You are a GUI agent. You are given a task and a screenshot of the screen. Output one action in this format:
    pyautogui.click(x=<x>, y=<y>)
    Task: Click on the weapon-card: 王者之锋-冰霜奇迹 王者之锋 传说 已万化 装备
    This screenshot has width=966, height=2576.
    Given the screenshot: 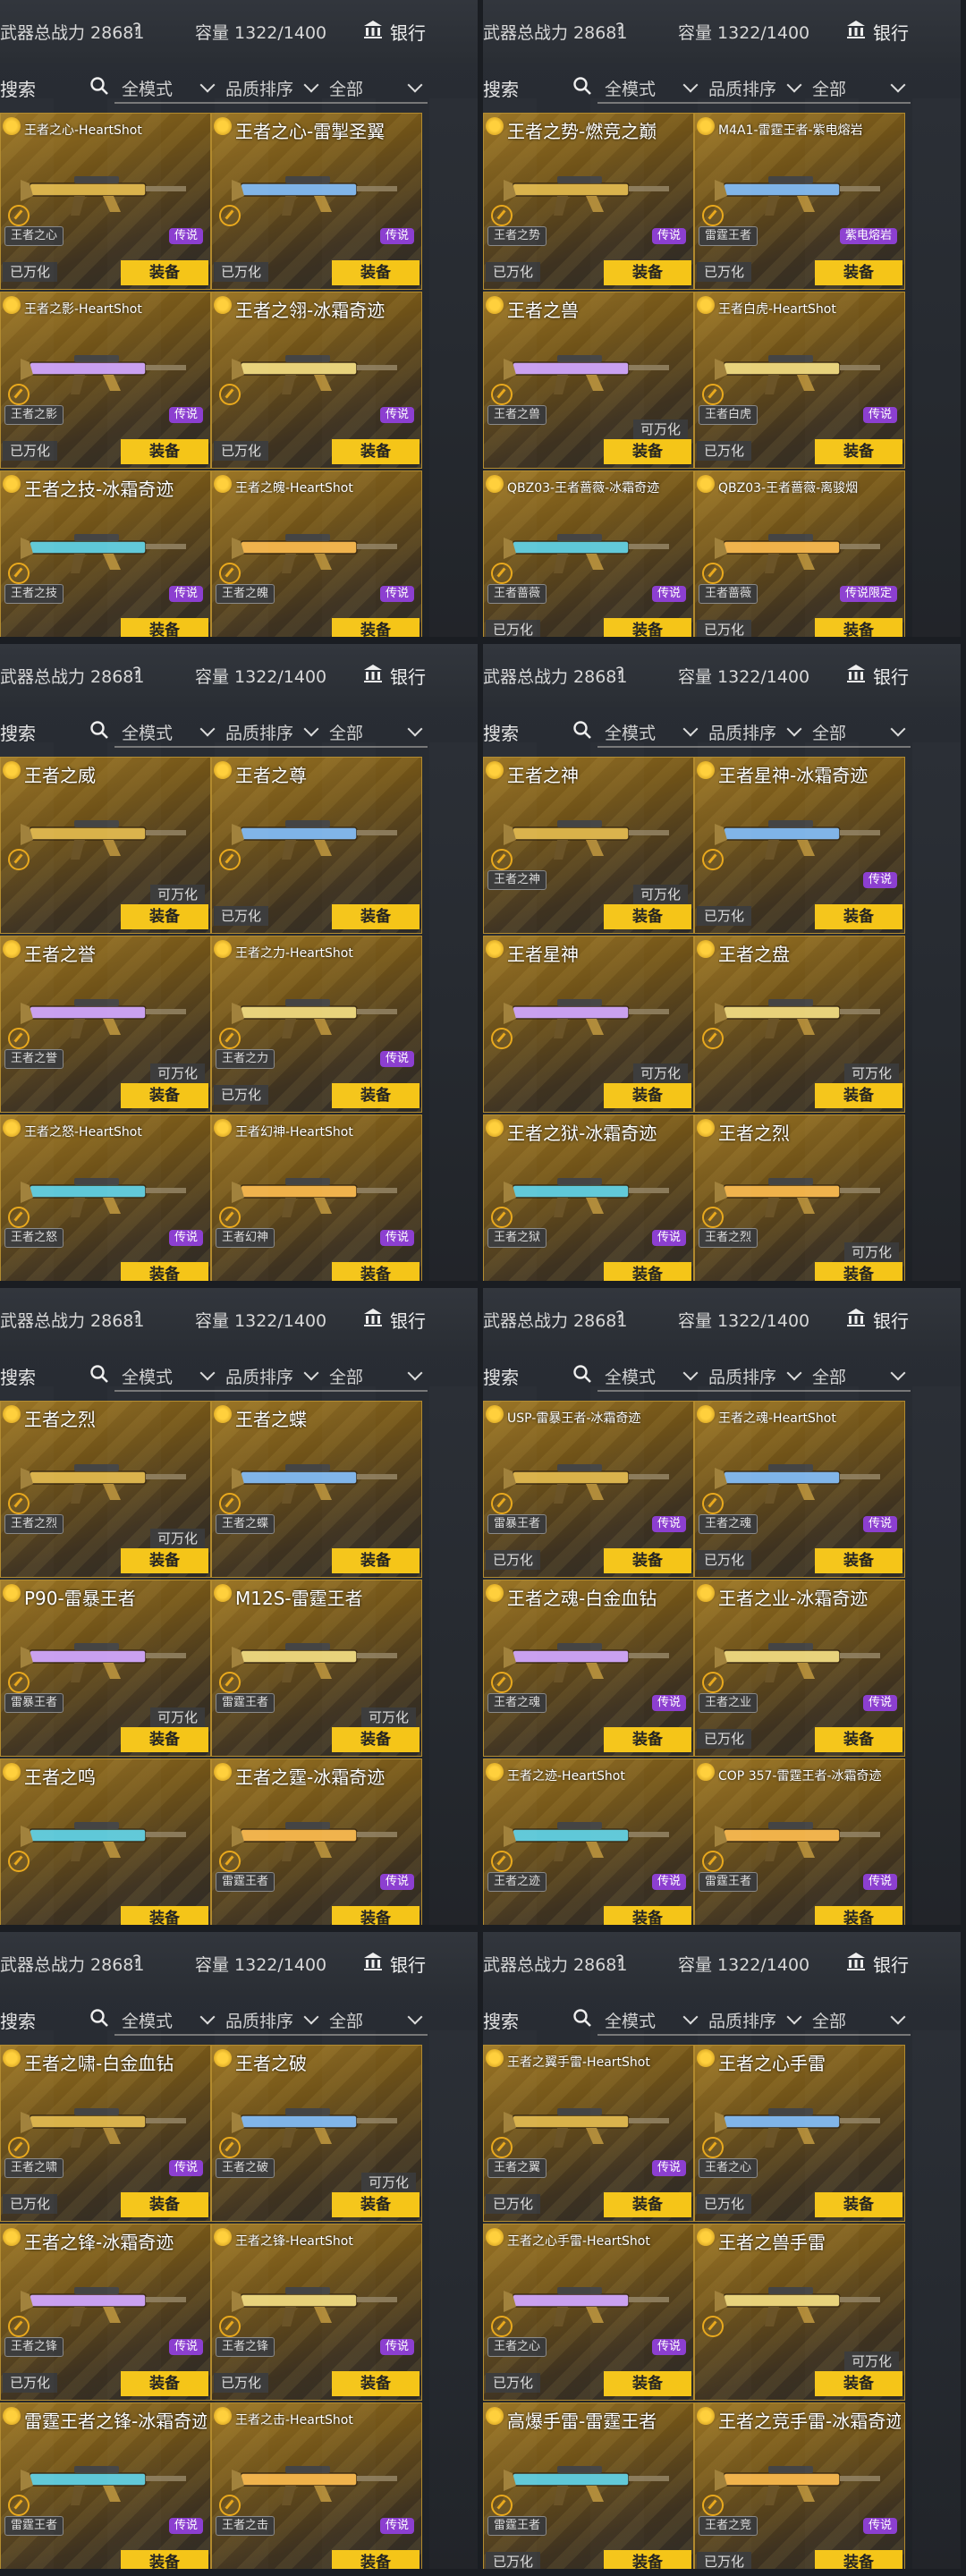 What is the action you would take?
    pyautogui.click(x=105, y=2312)
    